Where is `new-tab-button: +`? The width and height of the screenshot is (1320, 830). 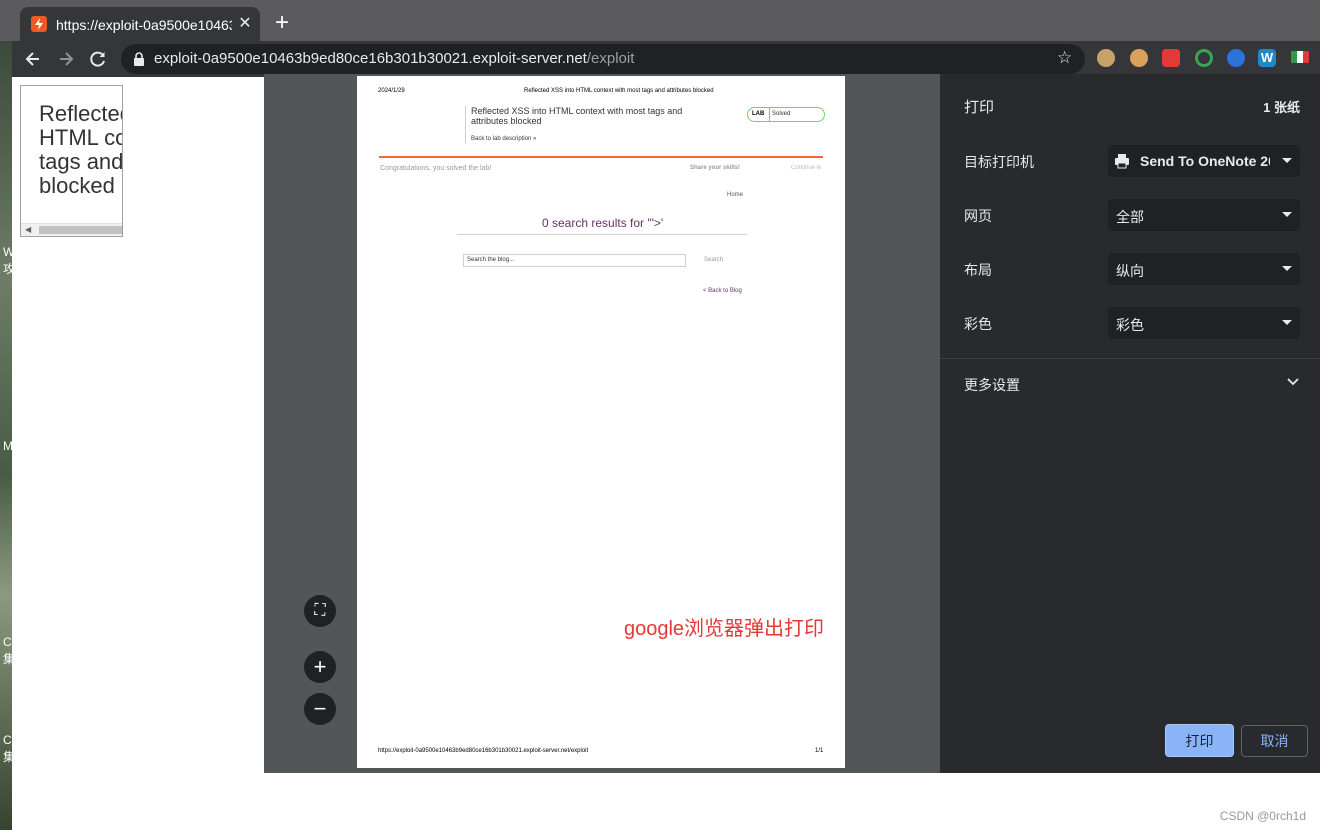 new-tab-button: + is located at coordinates (282, 23).